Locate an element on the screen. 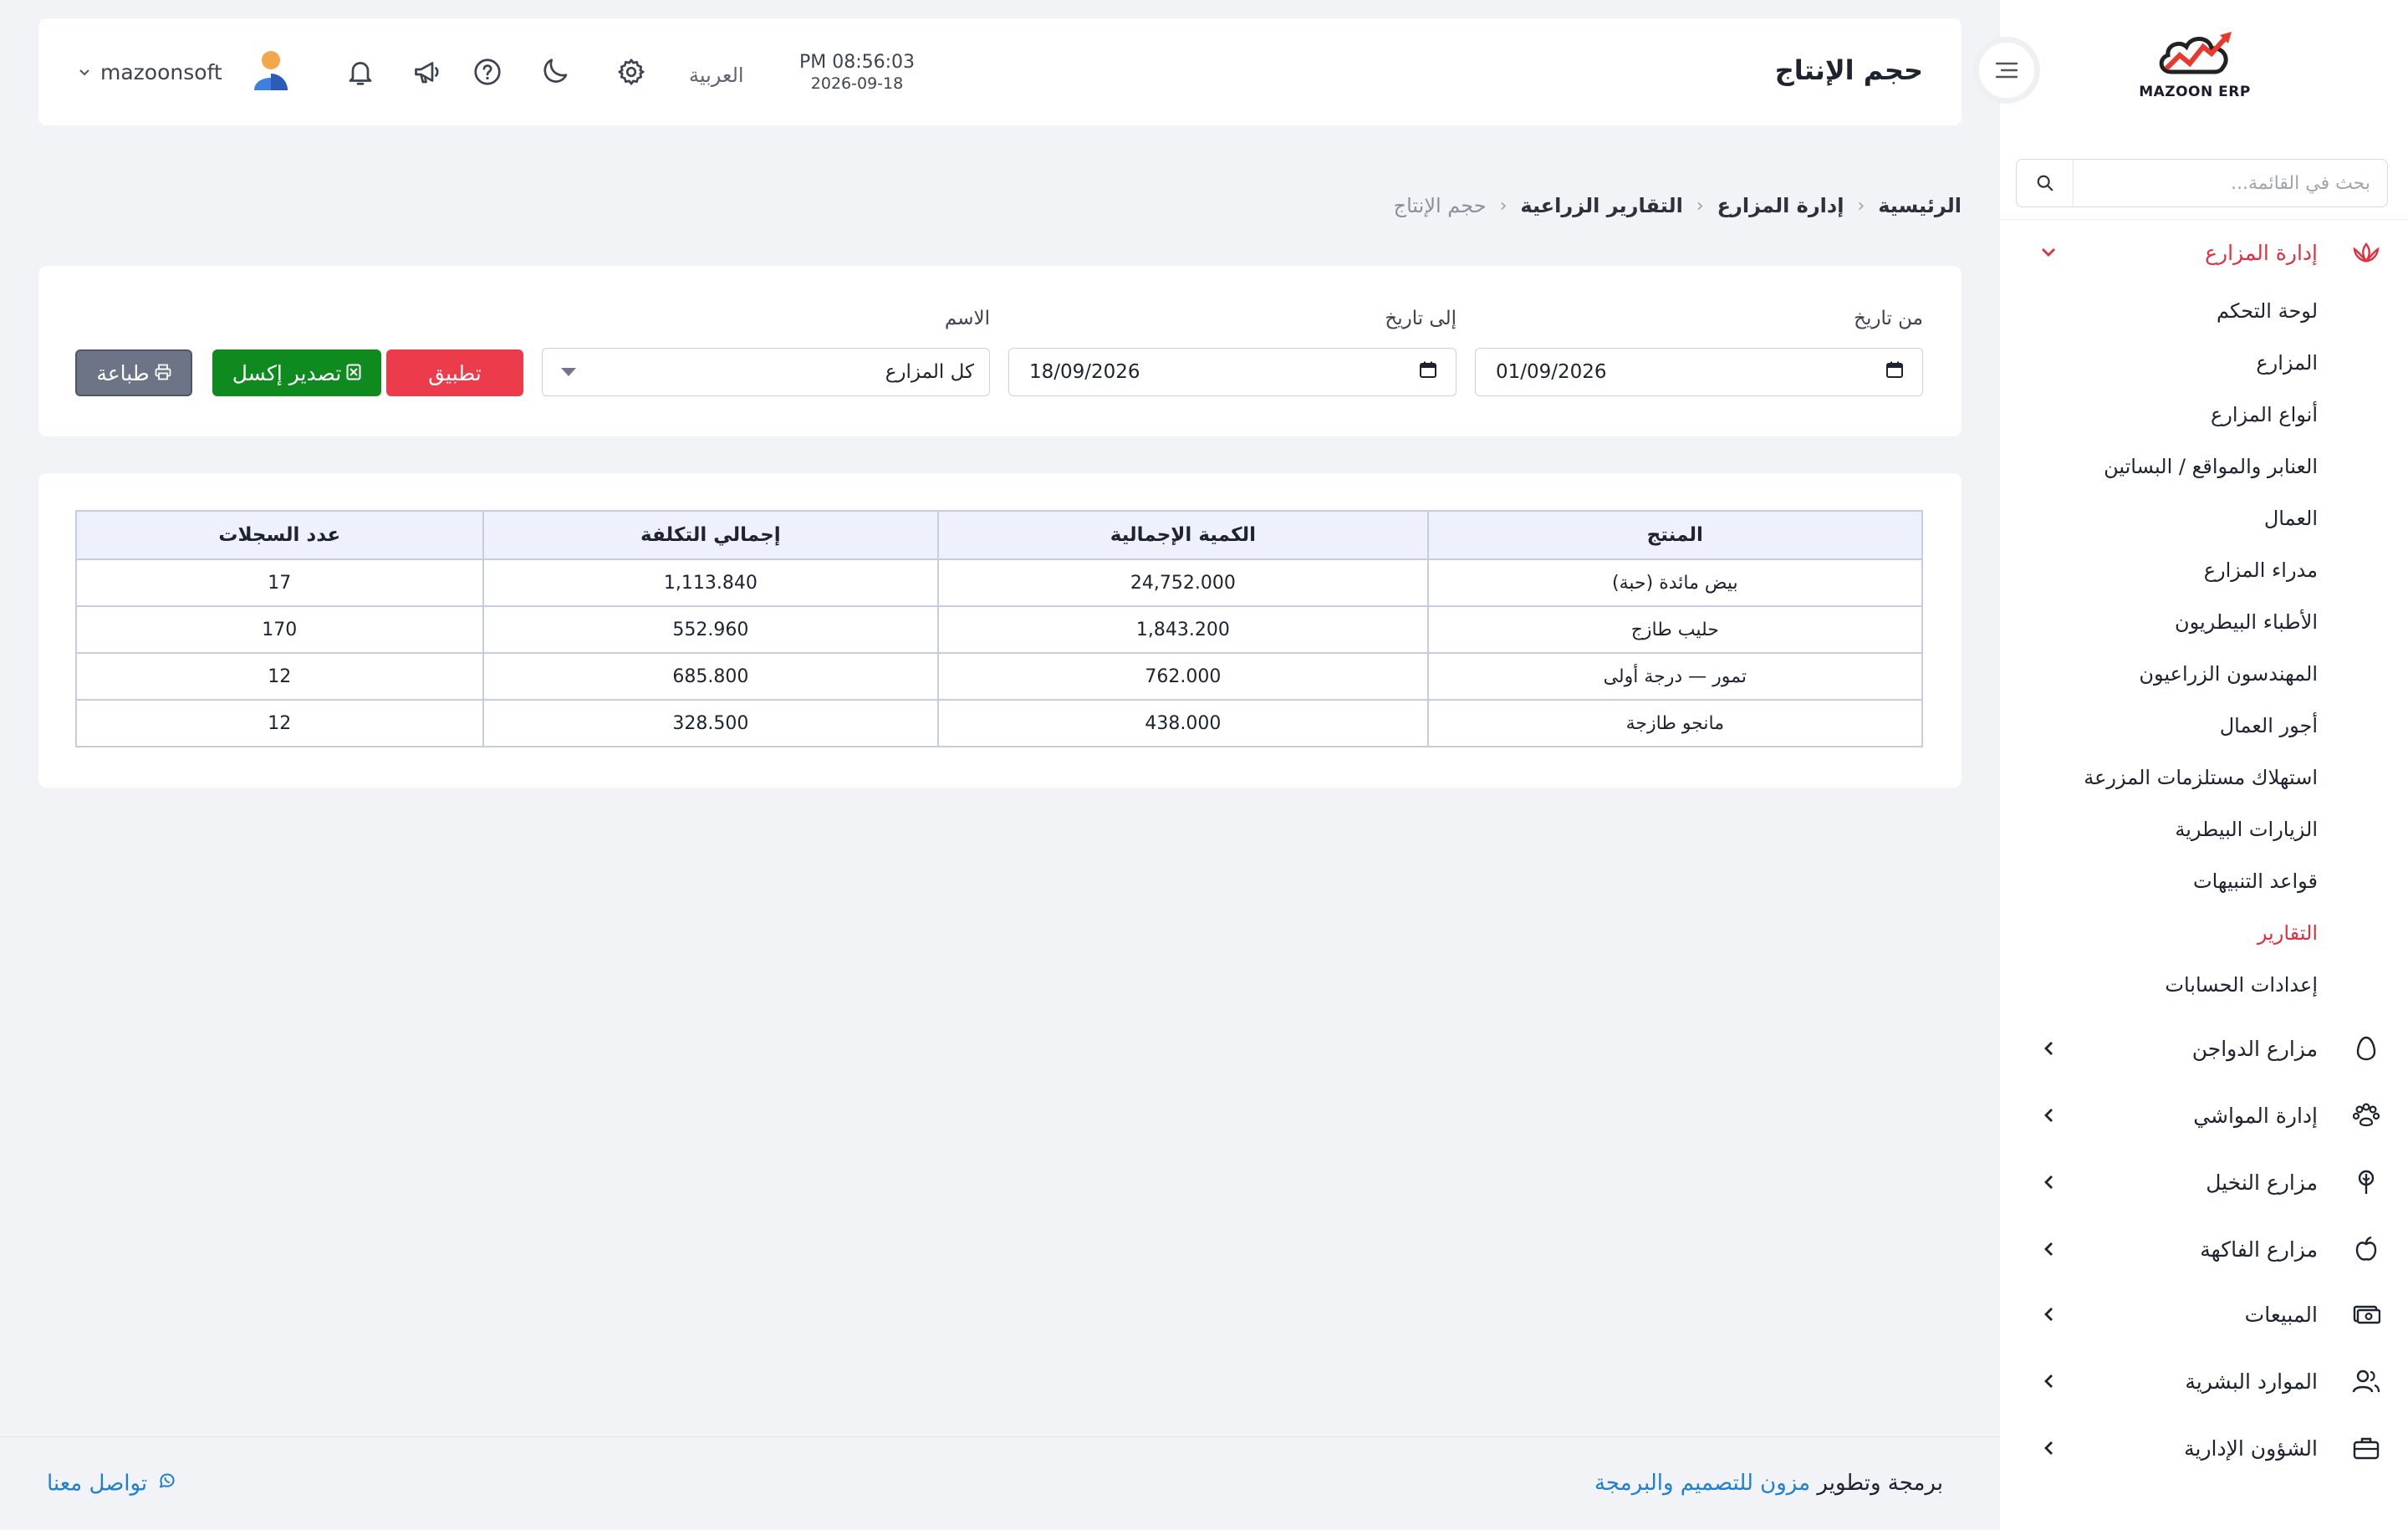 This screenshot has width=2408, height=1530. sidebar-item-agri-engineers: المهندسون الزراعيون is located at coordinates (2228, 674).